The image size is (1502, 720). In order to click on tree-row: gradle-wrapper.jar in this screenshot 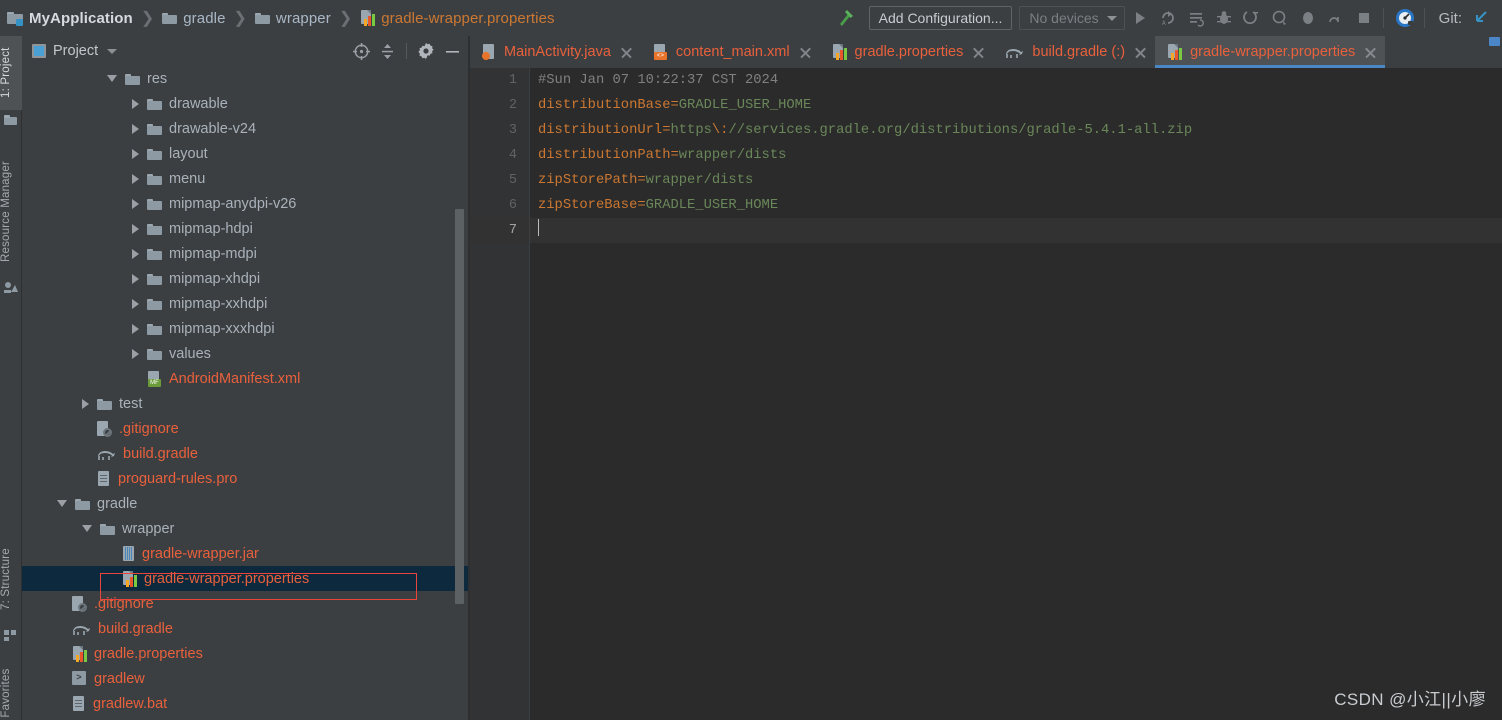, I will do `click(246, 553)`.